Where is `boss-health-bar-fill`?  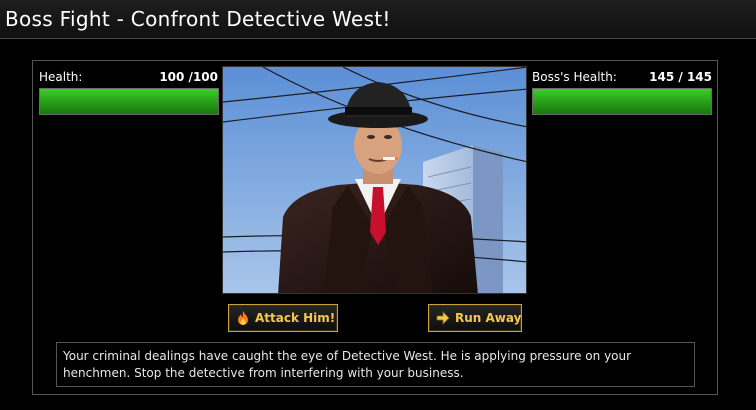 boss-health-bar-fill is located at coordinates (622, 101).